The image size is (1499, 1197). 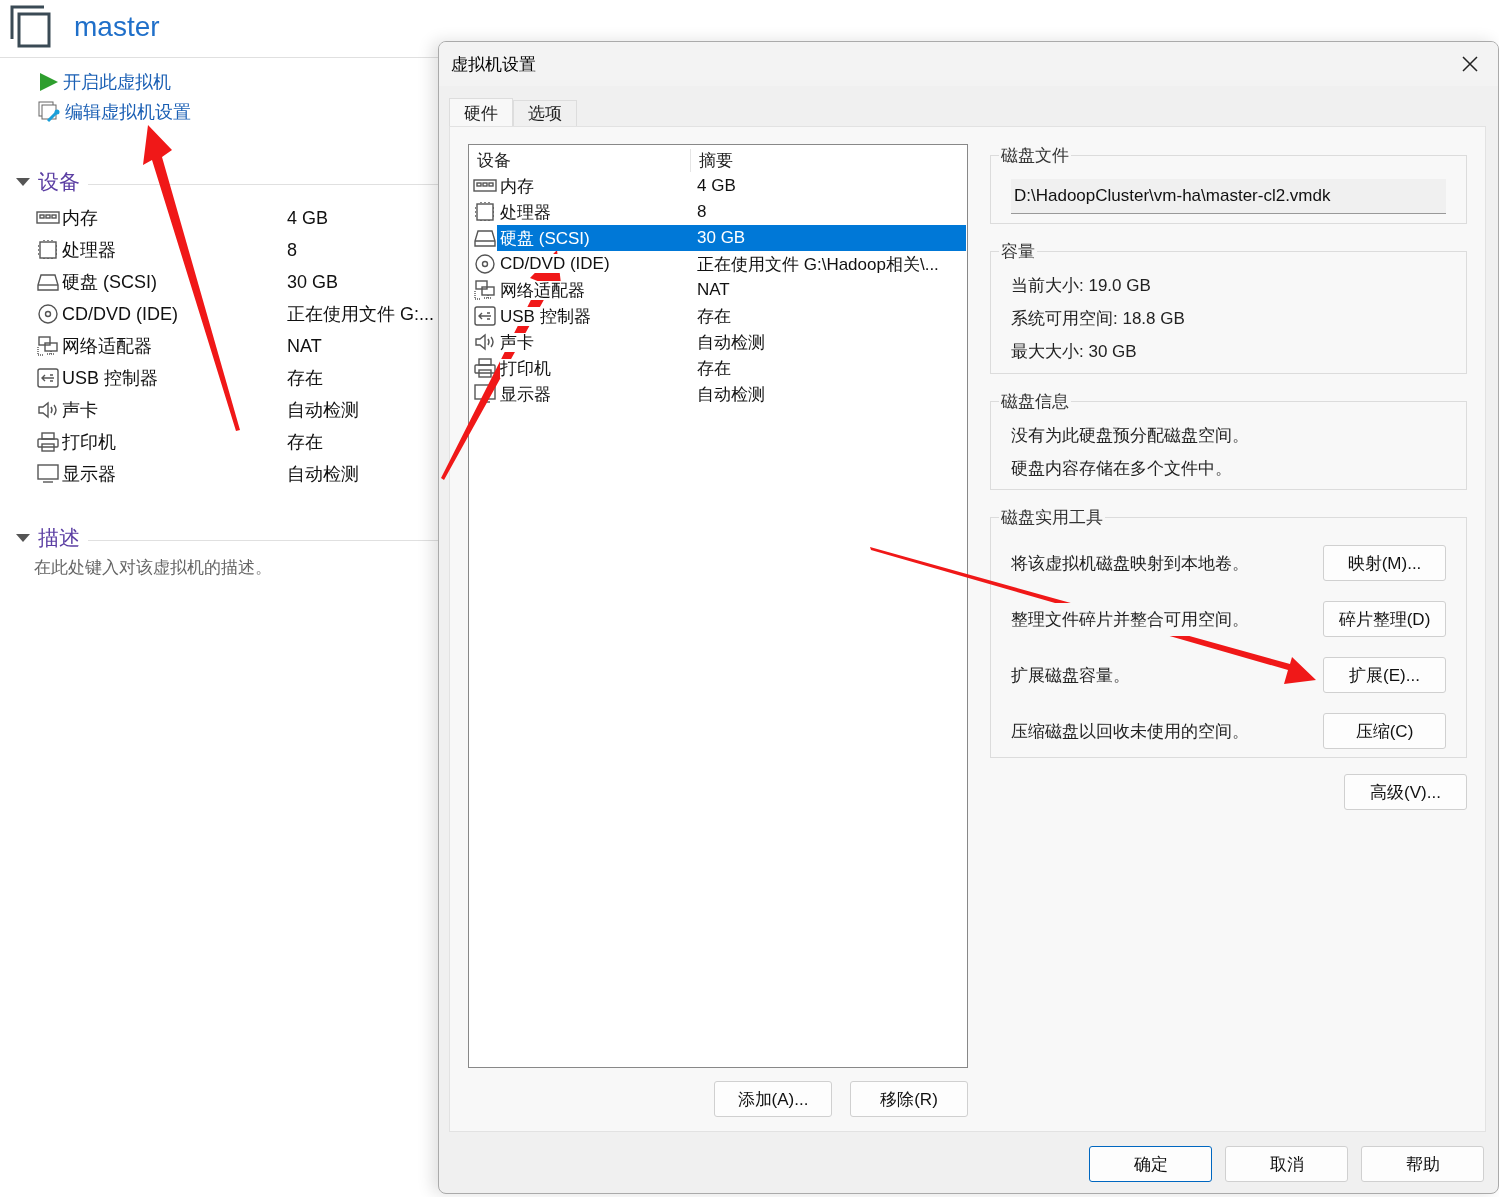 I want to click on device-row: 声卡 自动检测, so click(x=731, y=342).